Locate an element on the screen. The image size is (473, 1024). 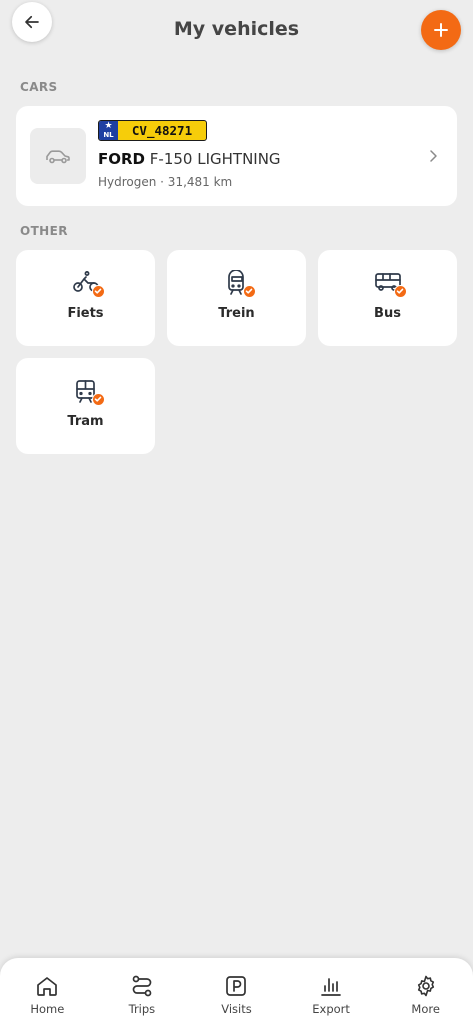
vehicle-tile-bus: Bus is located at coordinates (387, 298).